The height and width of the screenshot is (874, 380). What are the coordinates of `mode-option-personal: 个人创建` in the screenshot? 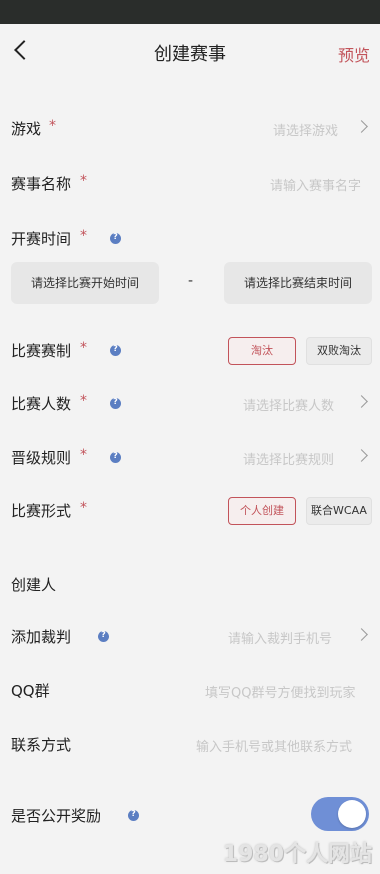 It's located at (262, 511).